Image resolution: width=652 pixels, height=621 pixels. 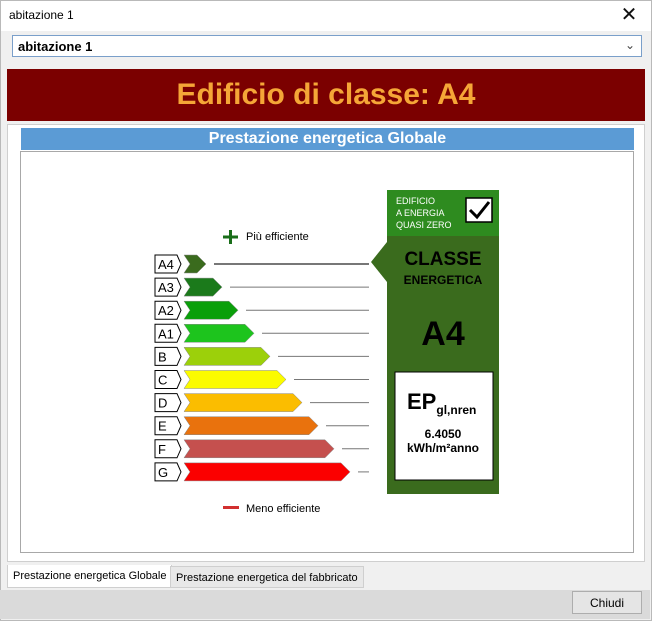 I want to click on class-row-a1: A1, so click(x=261, y=333).